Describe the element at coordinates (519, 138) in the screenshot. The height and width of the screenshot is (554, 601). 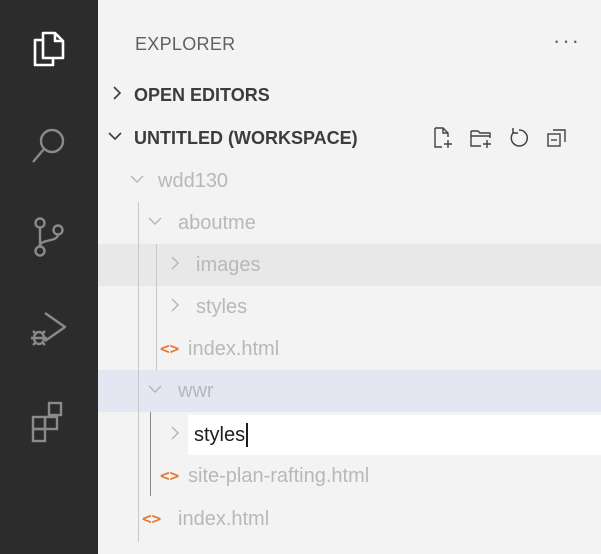
I see `refresh-icon` at that location.